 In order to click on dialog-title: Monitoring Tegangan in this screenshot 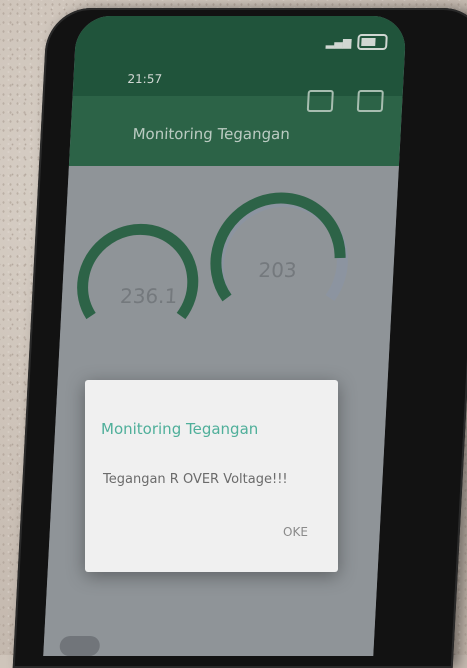, I will do `click(180, 429)`.